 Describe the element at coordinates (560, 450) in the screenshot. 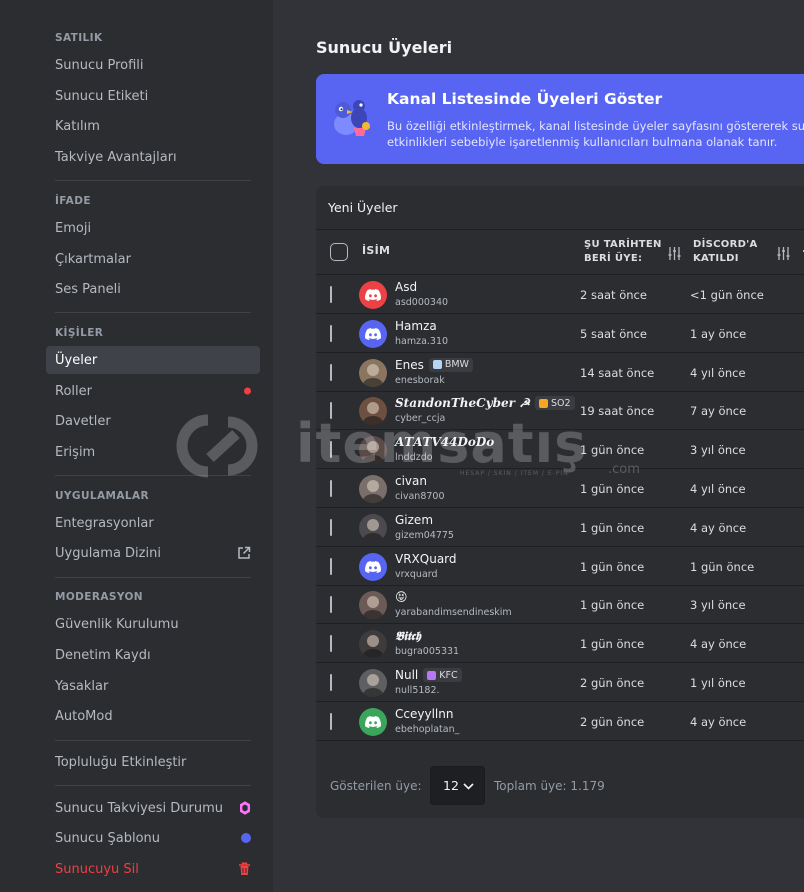

I see `table-row: 𝑨𝑻𝑨𝑻𝑽44𝑫𝒐𝑫𝒐 lnddzdo 1 gün önce 3 yıl önce` at that location.